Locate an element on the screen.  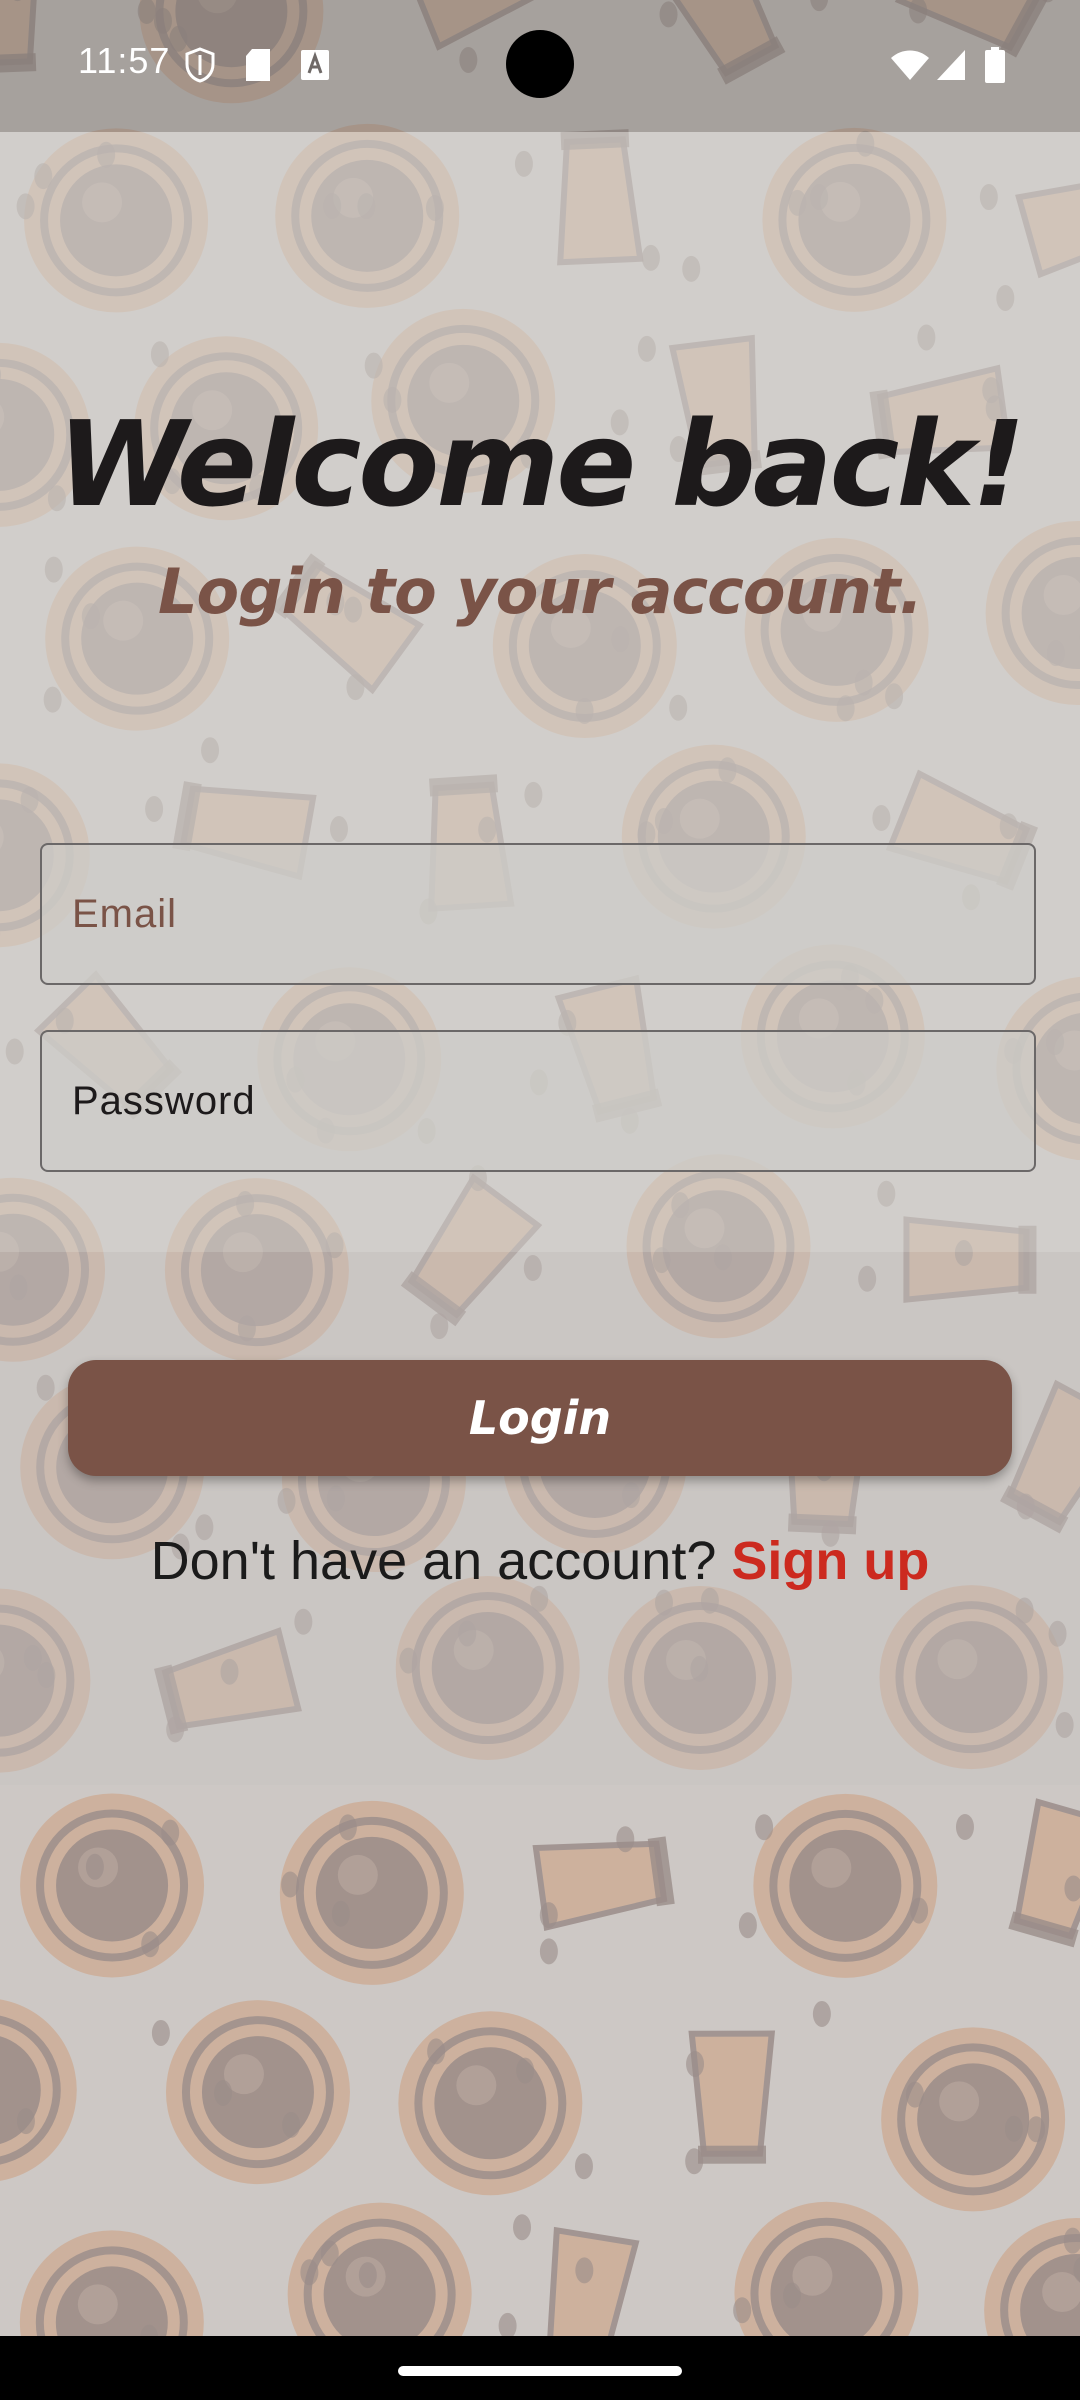
status-time: 11:57 is located at coordinates (124, 60).